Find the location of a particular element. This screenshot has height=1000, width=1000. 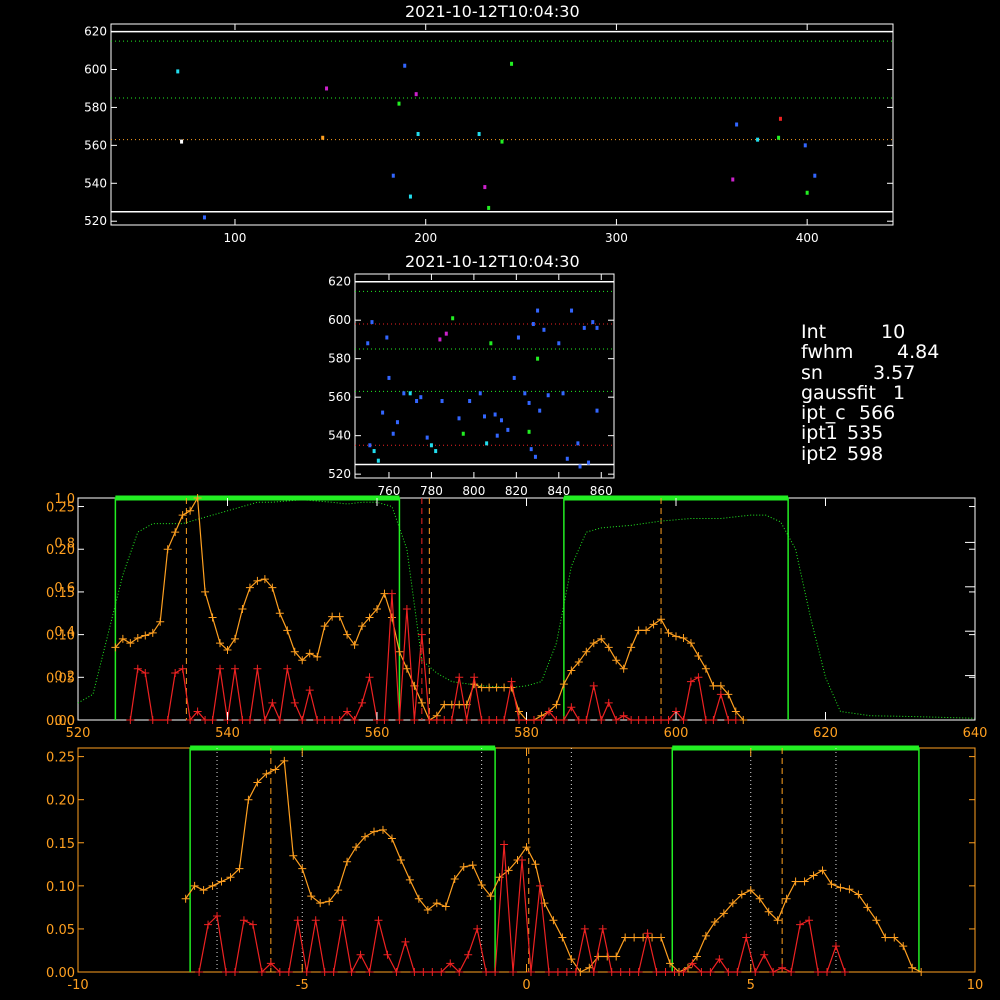

mid-plot-ytick-label: 580 is located at coordinates (339, 359).